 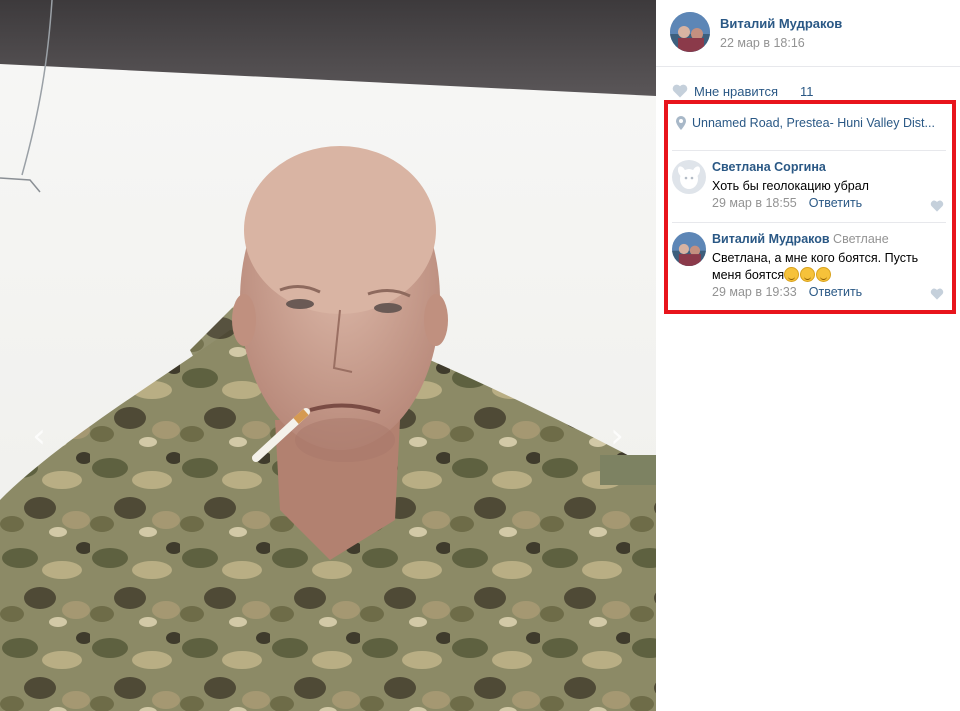 I want to click on map-pin-icon, so click(x=681, y=123).